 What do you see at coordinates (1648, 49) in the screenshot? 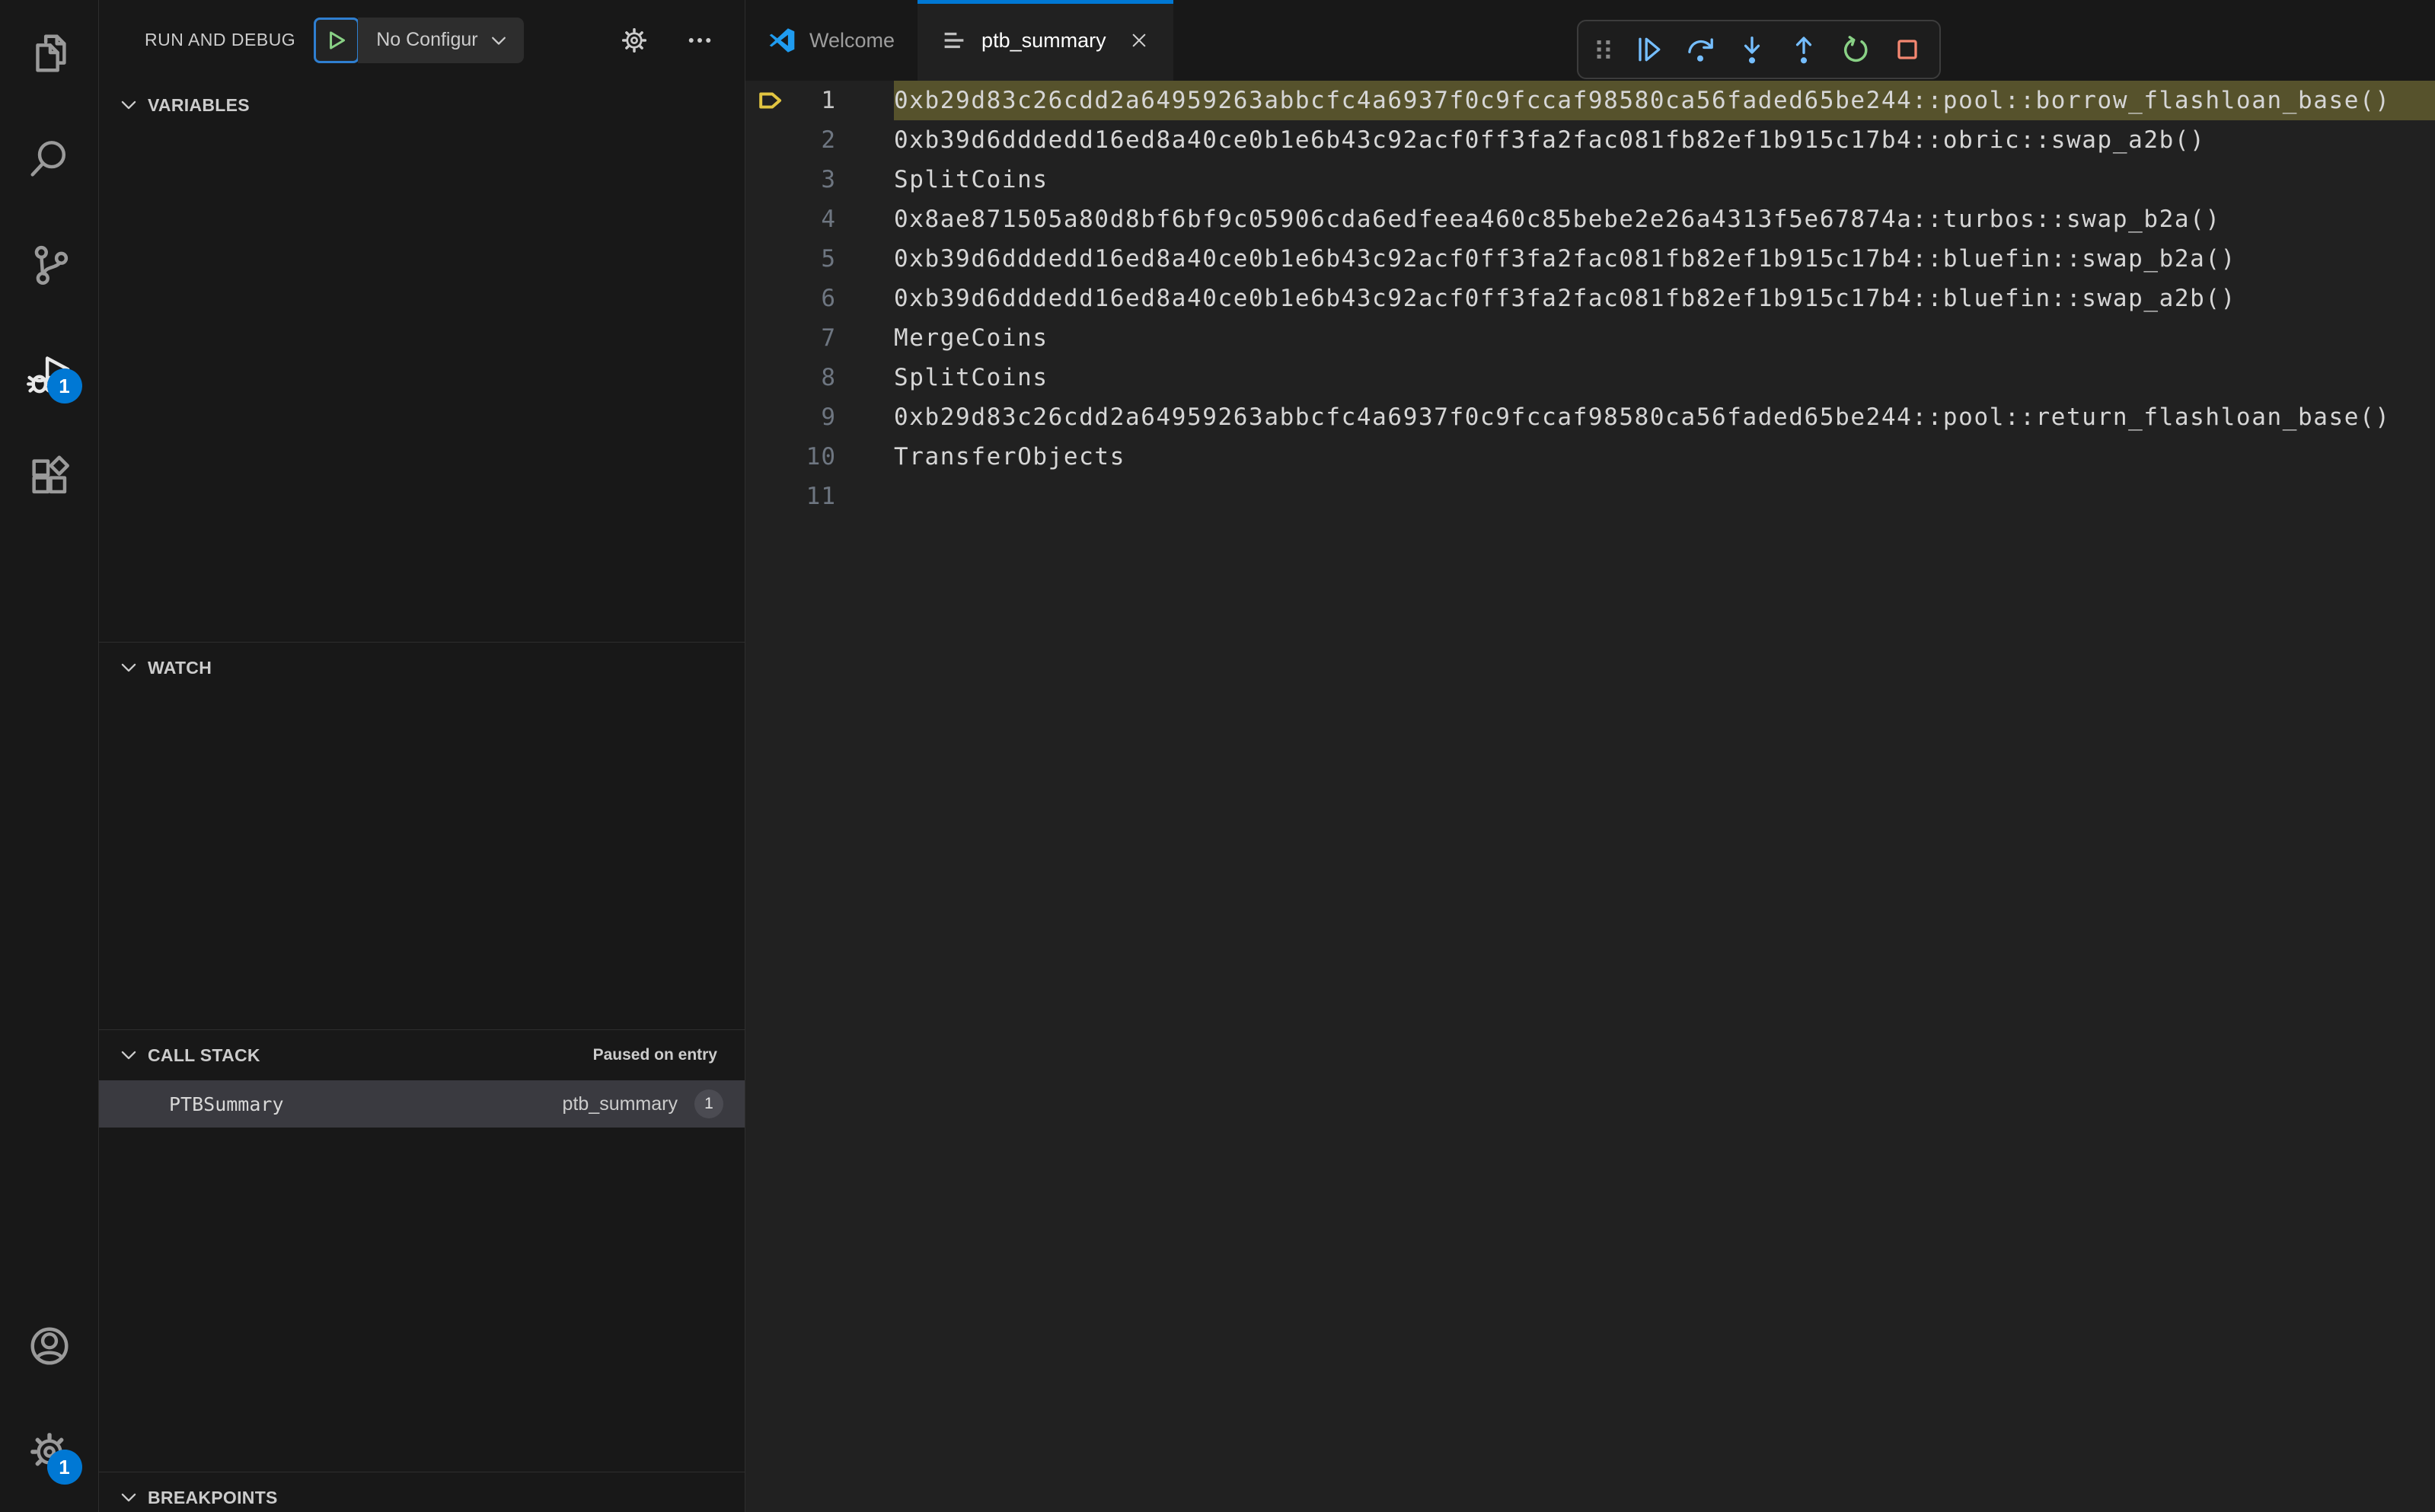
I see `continue-button` at bounding box center [1648, 49].